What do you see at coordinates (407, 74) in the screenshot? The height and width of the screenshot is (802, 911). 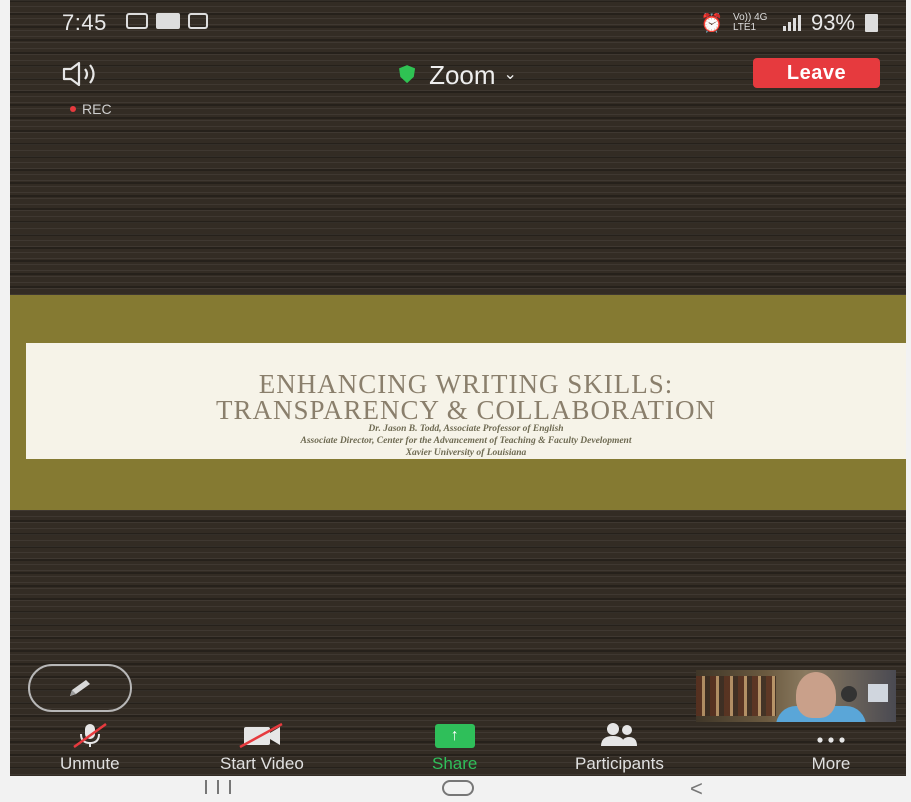 I see `encryption-shield-icon` at bounding box center [407, 74].